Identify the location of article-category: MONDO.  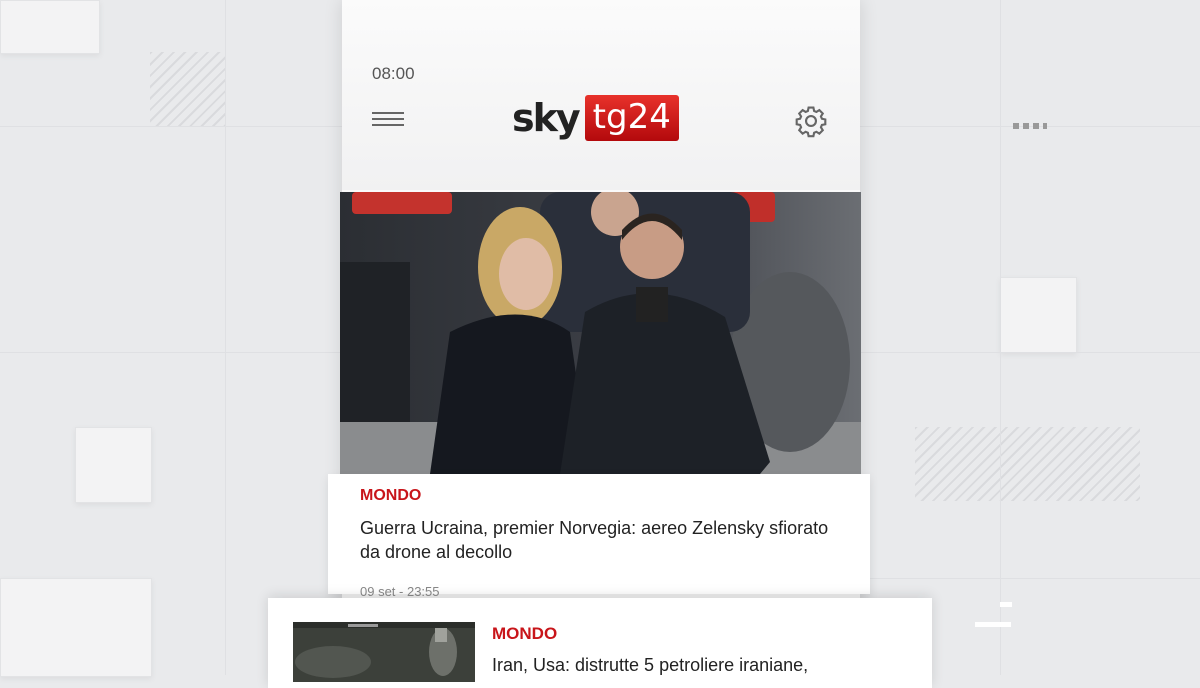
(390, 496).